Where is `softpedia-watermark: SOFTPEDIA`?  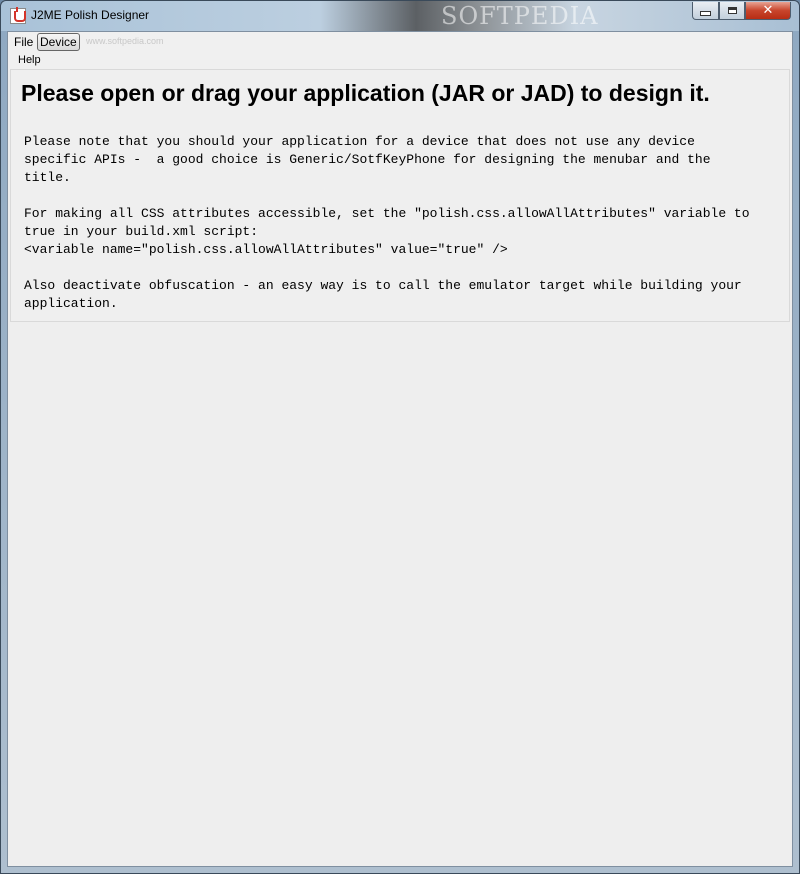 softpedia-watermark: SOFTPEDIA is located at coordinates (520, 16).